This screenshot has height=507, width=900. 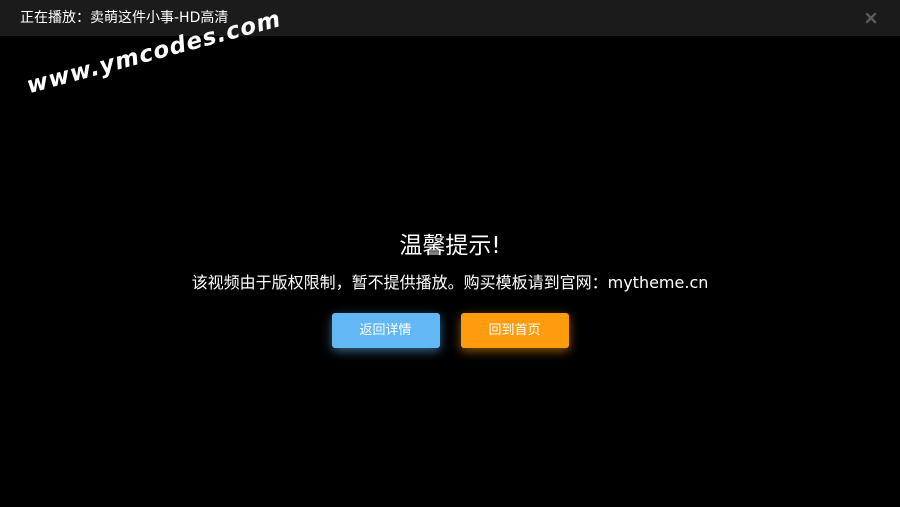 What do you see at coordinates (450, 18) in the screenshot?
I see `player-titlebar: 正在播放：卖萌这件小事-HD高清` at bounding box center [450, 18].